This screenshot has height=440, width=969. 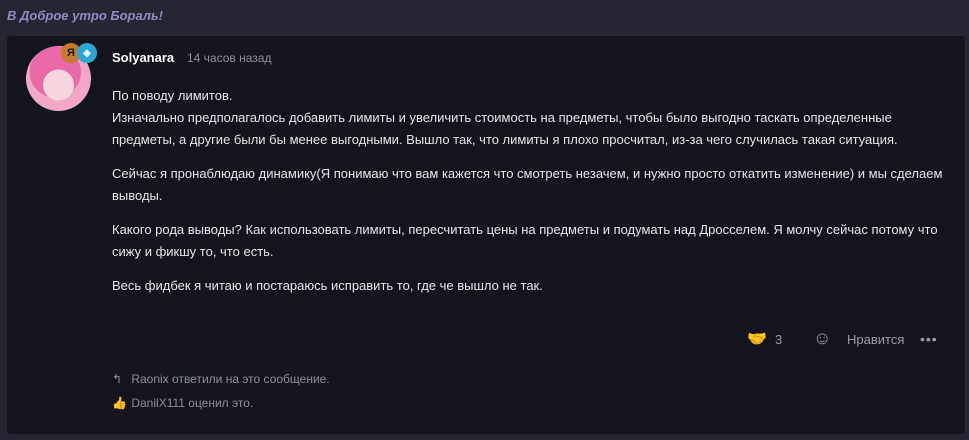 I want to click on thread-title: В Доброе утро Бораль!, so click(x=85, y=15).